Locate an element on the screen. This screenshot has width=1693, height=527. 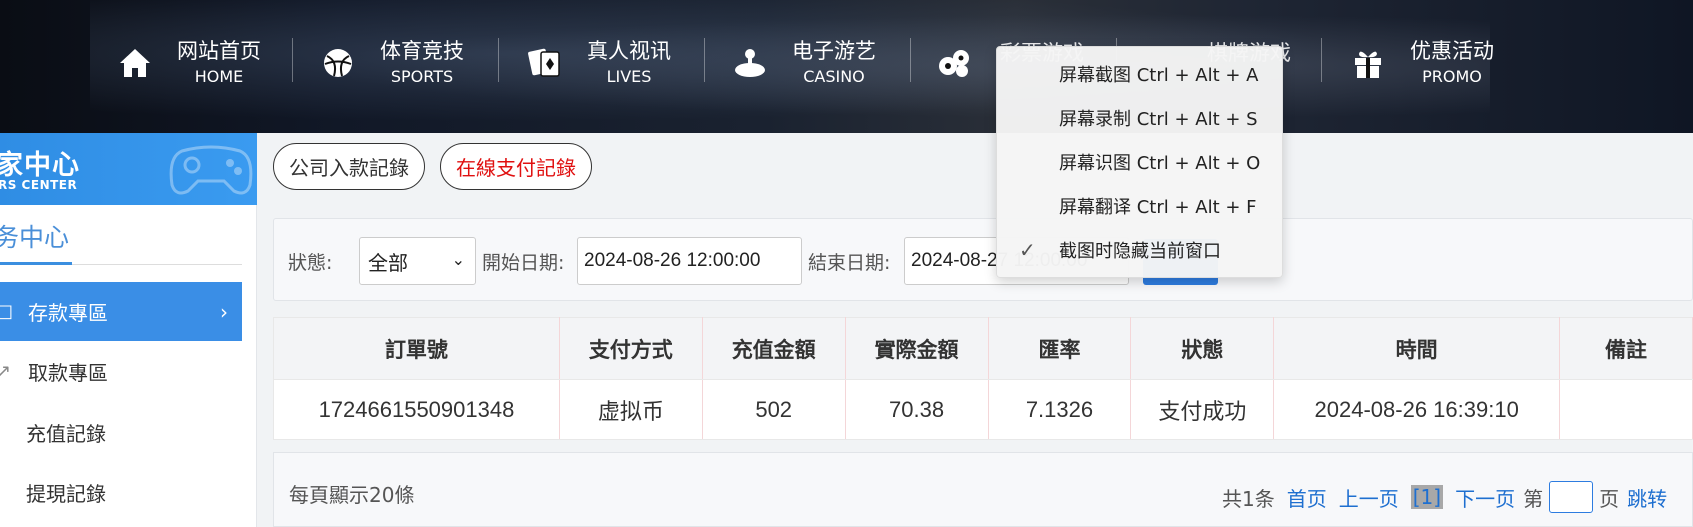
gamepad-icon is located at coordinates (211, 170).